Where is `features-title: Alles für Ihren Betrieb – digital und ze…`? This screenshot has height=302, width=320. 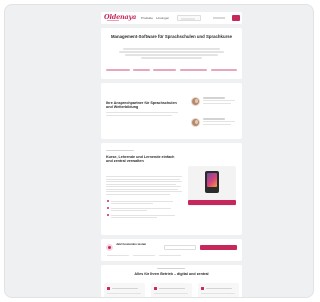
features-title: Alles für Ihren Betrieb – digital und ze… is located at coordinates (171, 274).